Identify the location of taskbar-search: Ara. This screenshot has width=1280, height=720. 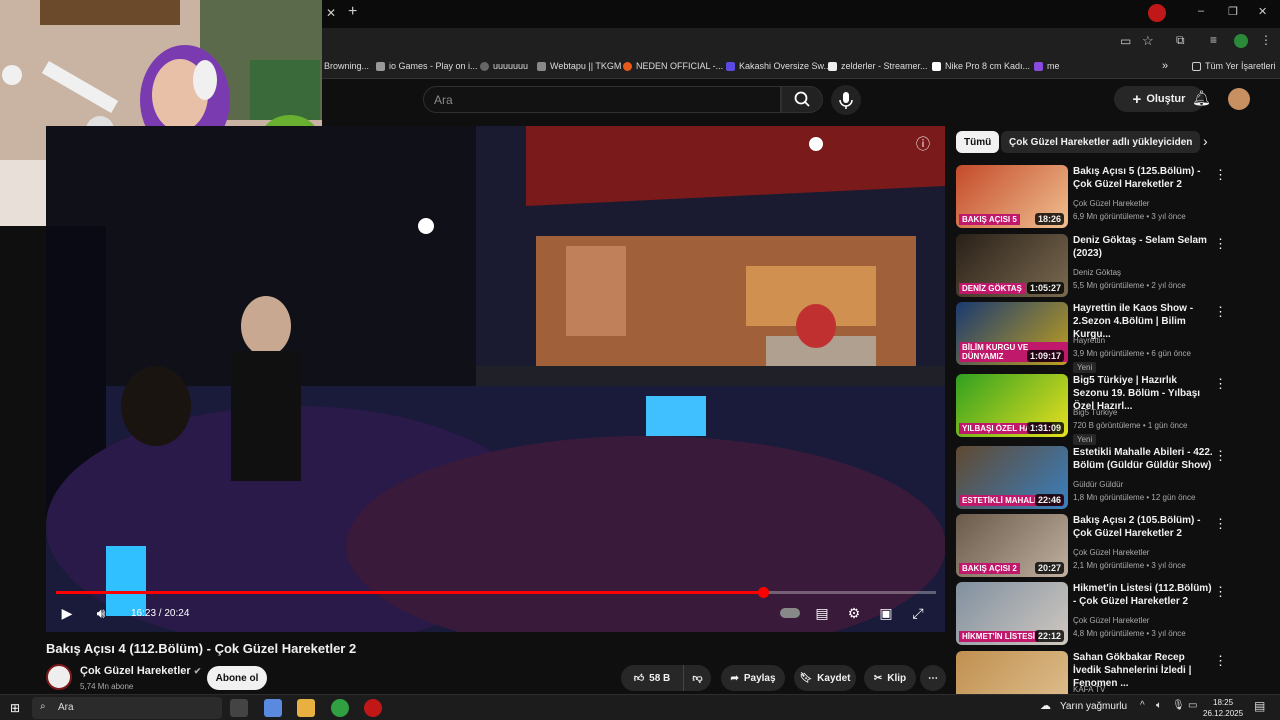
(127, 708).